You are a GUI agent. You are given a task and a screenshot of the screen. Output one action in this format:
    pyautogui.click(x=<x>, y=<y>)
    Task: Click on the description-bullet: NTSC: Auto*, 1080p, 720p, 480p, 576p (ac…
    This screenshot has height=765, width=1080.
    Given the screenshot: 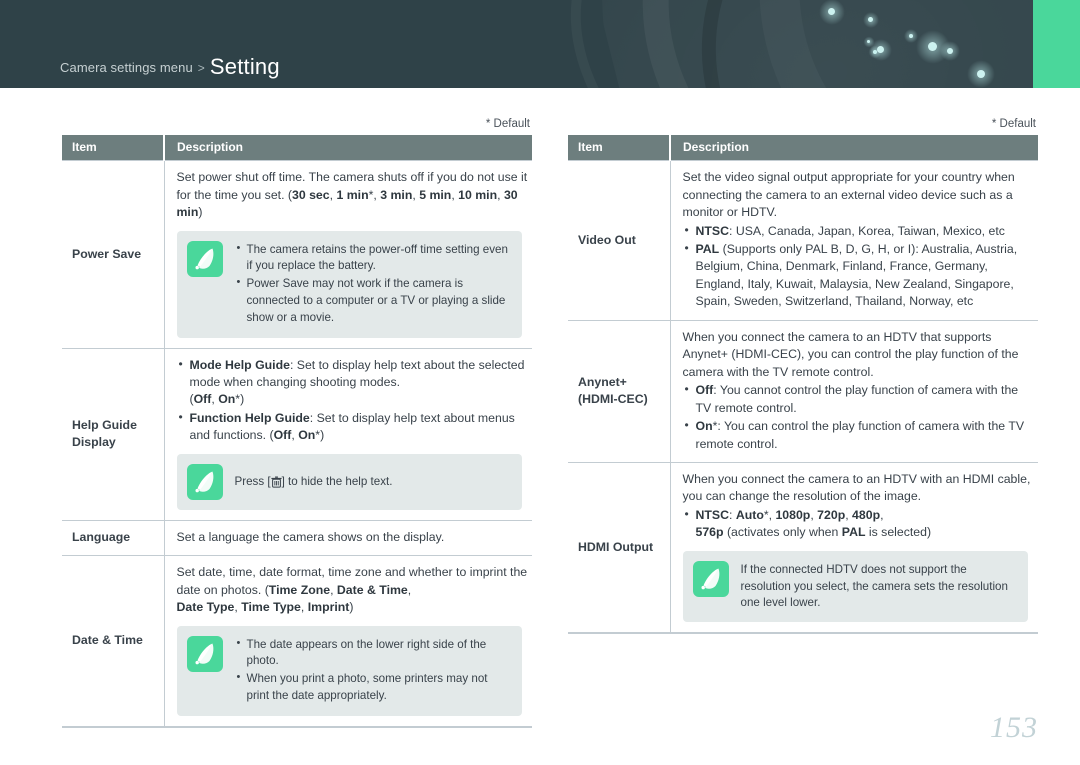 What is the action you would take?
    pyautogui.click(x=859, y=524)
    